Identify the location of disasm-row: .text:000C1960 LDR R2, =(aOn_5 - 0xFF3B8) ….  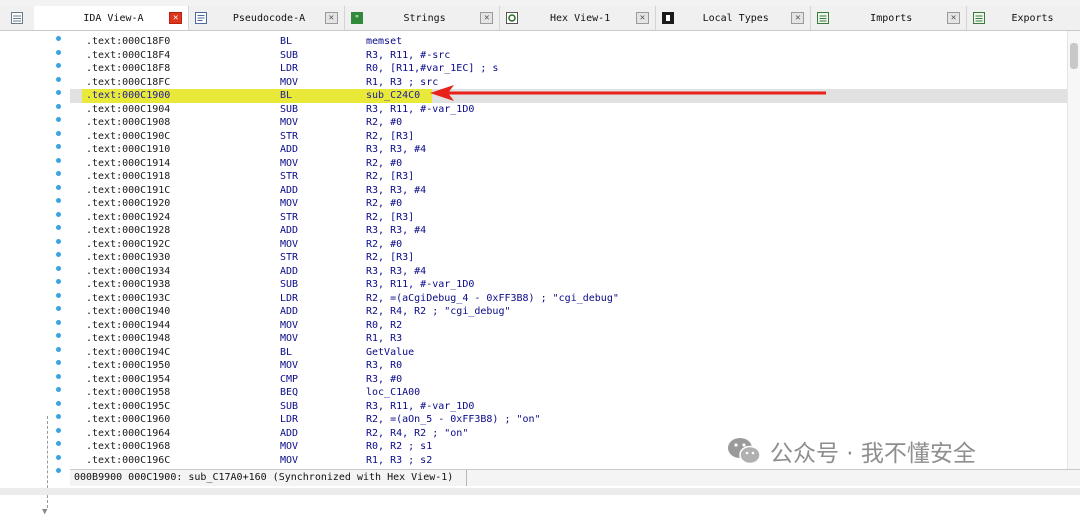
(575, 420).